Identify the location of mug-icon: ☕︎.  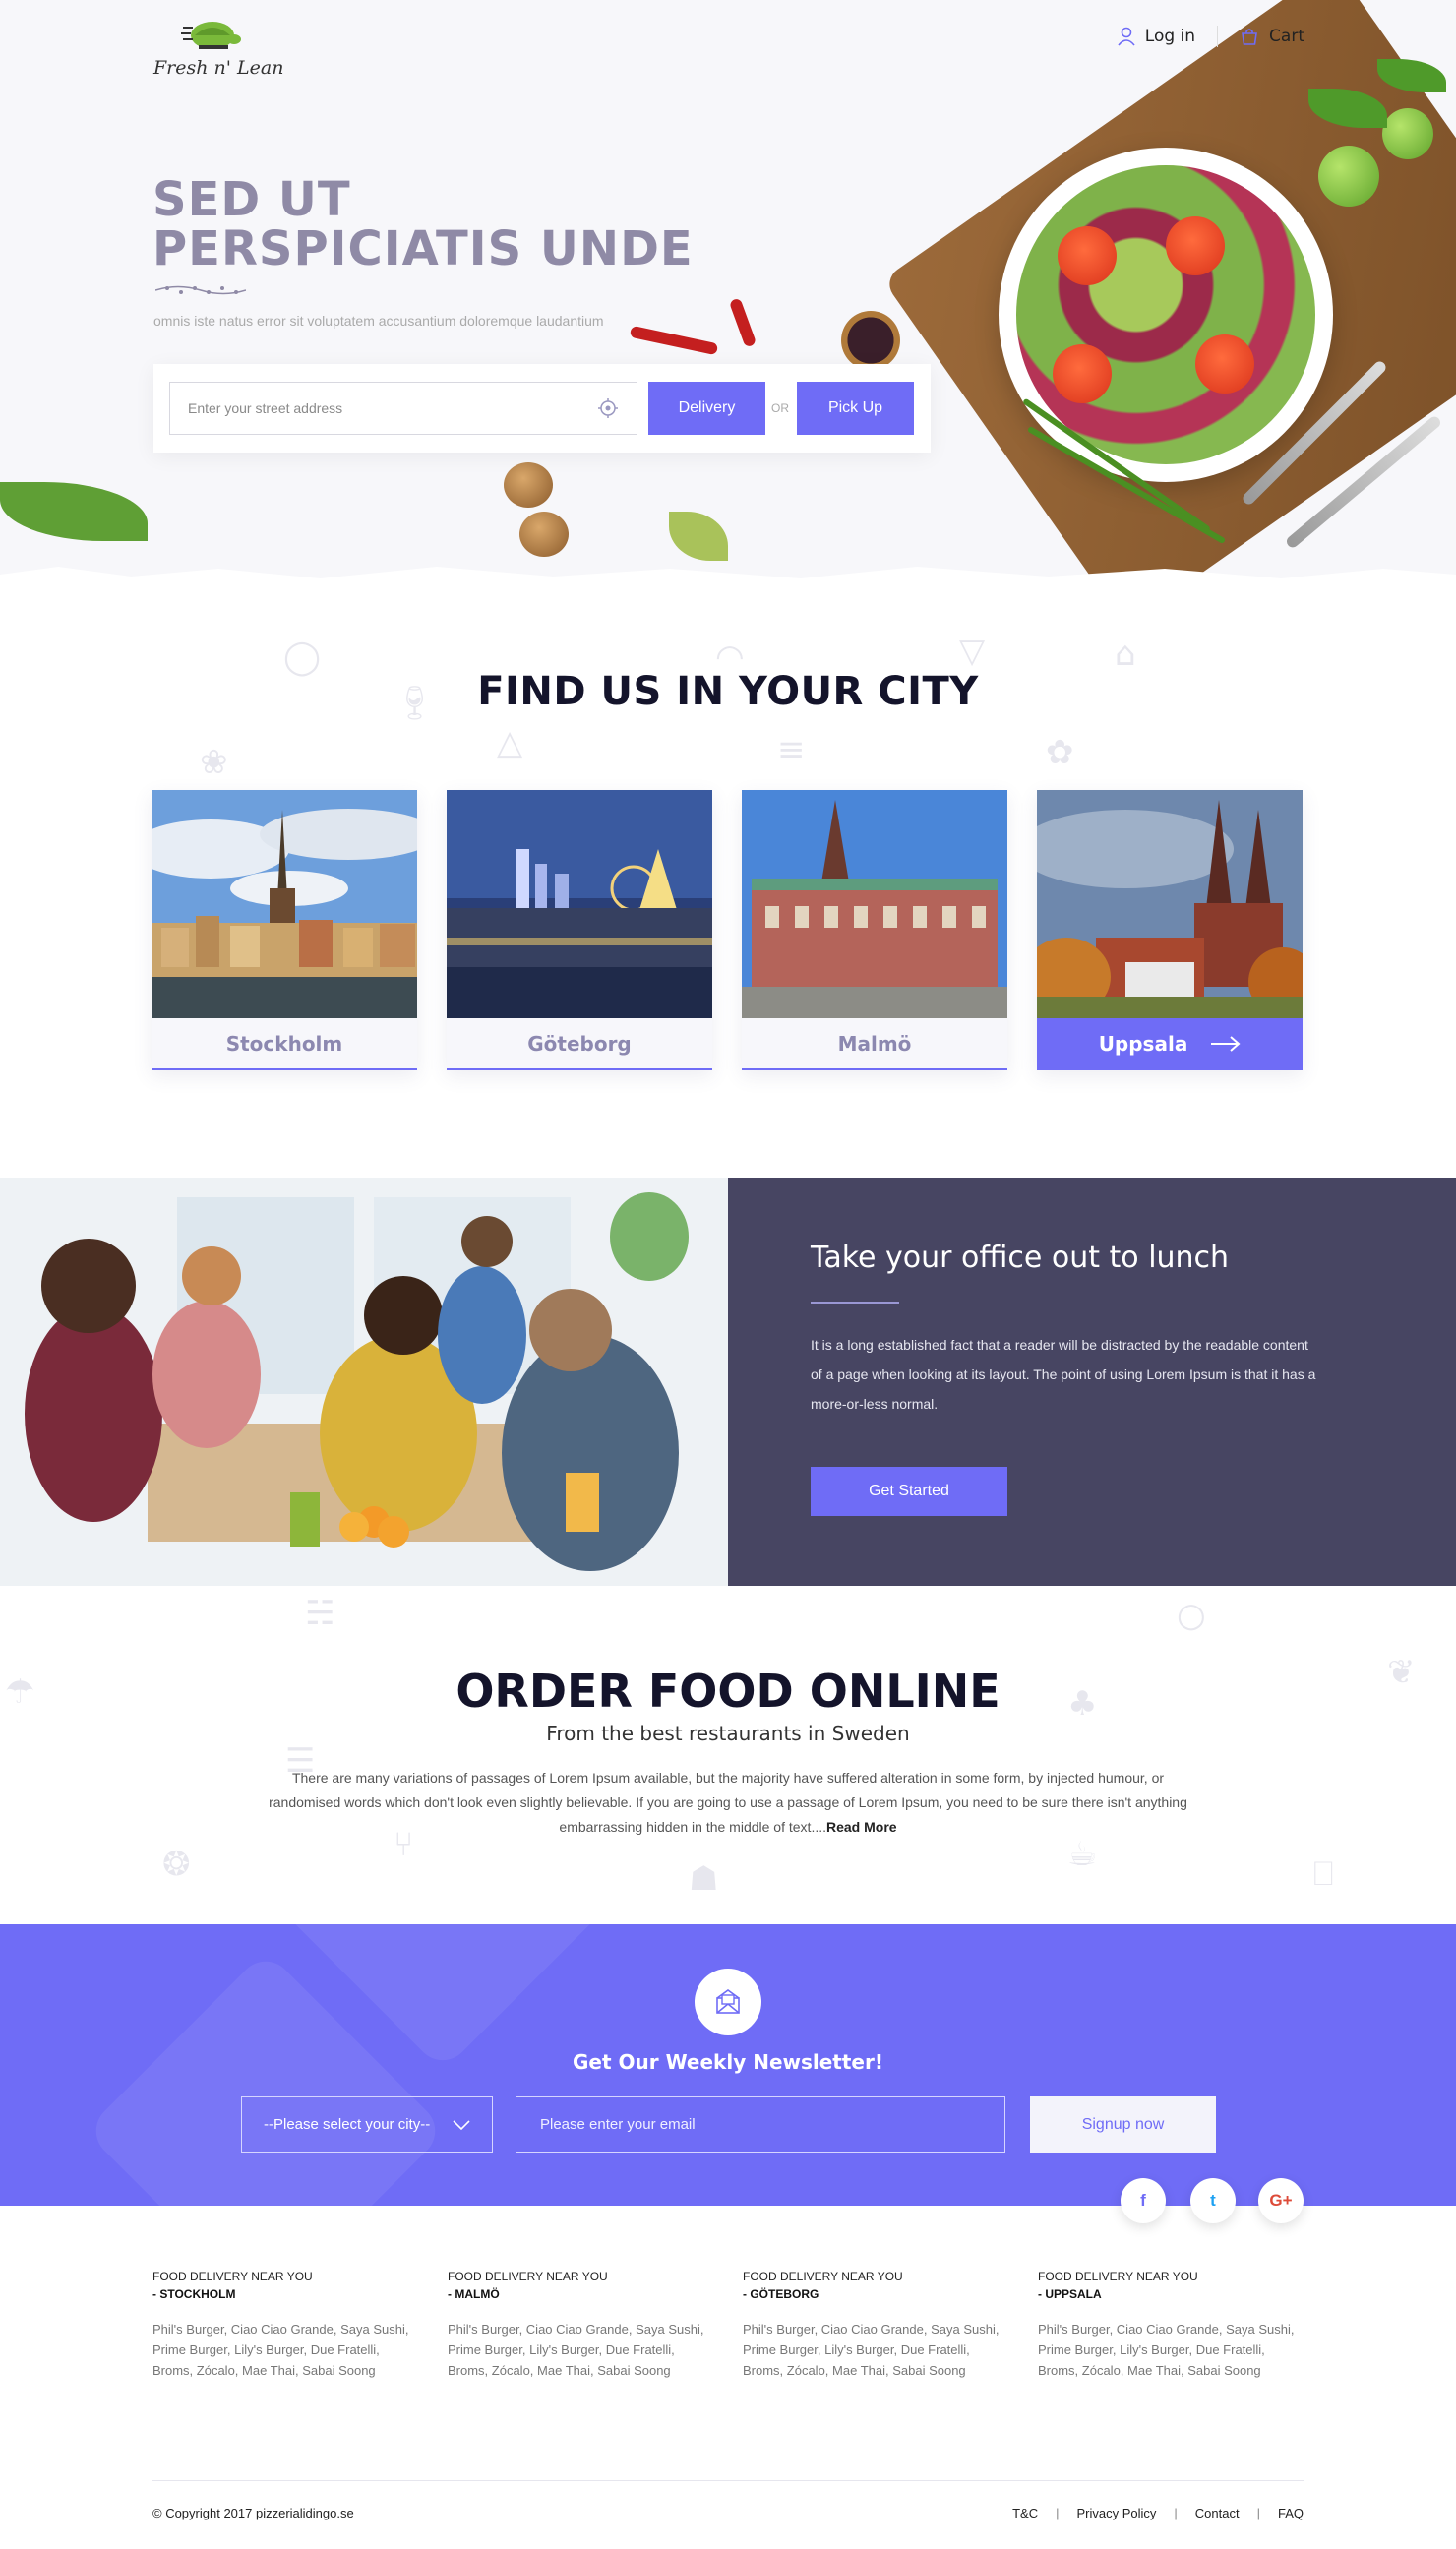
(1082, 1854).